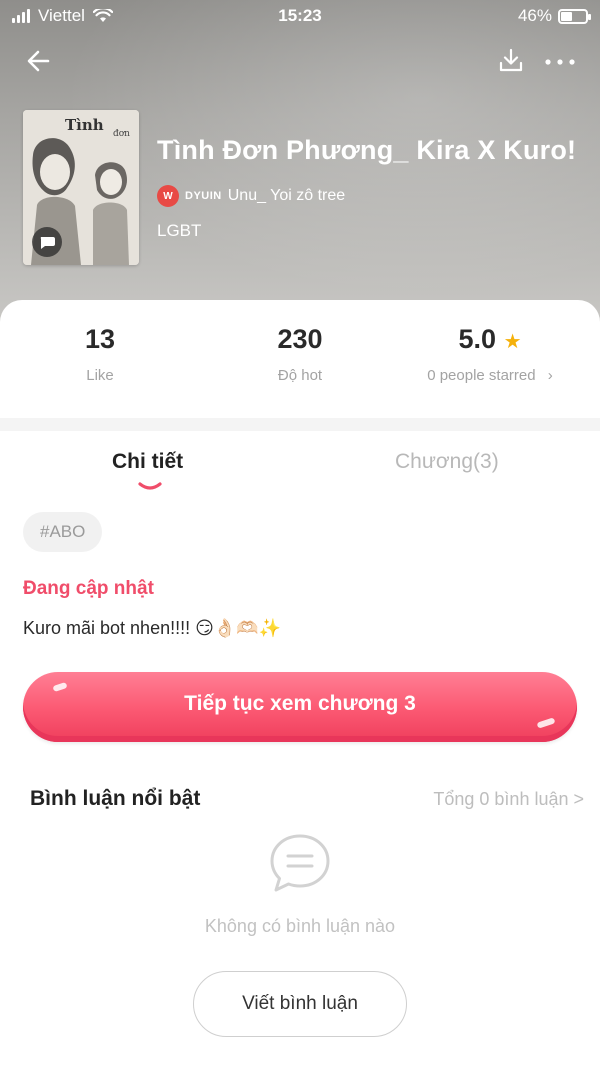 Image resolution: width=600 pixels, height=1067 pixels. Describe the element at coordinates (477, 339) in the screenshot. I see `rating-value: 5.0` at that location.